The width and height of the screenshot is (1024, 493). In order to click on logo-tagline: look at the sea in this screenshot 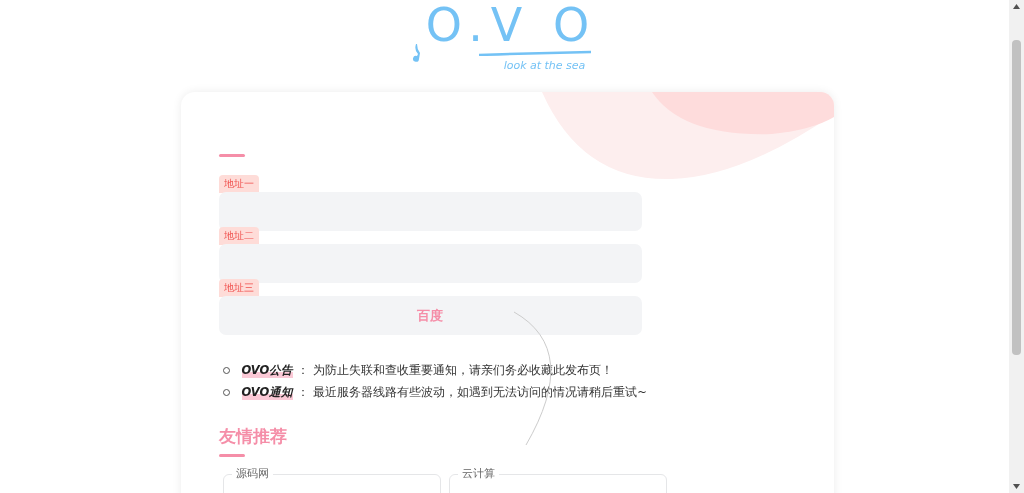, I will do `click(544, 65)`.